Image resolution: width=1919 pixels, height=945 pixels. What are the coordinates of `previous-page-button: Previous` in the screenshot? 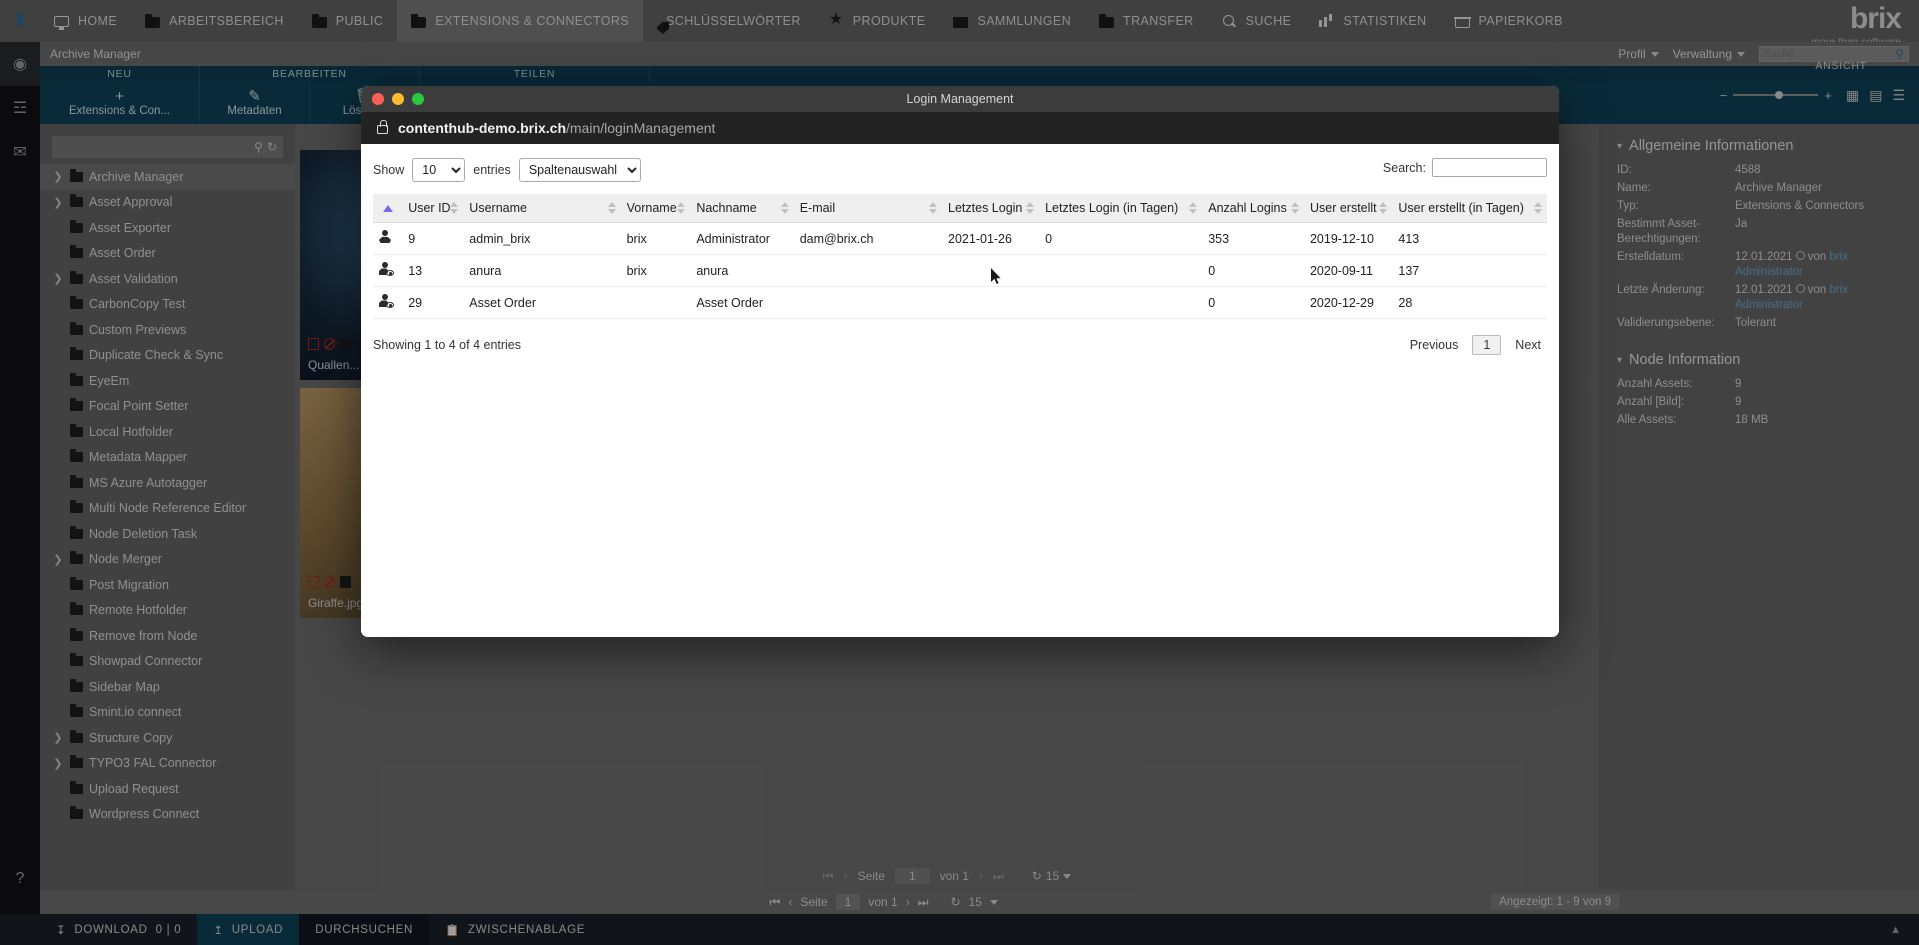 It's located at (1434, 345).